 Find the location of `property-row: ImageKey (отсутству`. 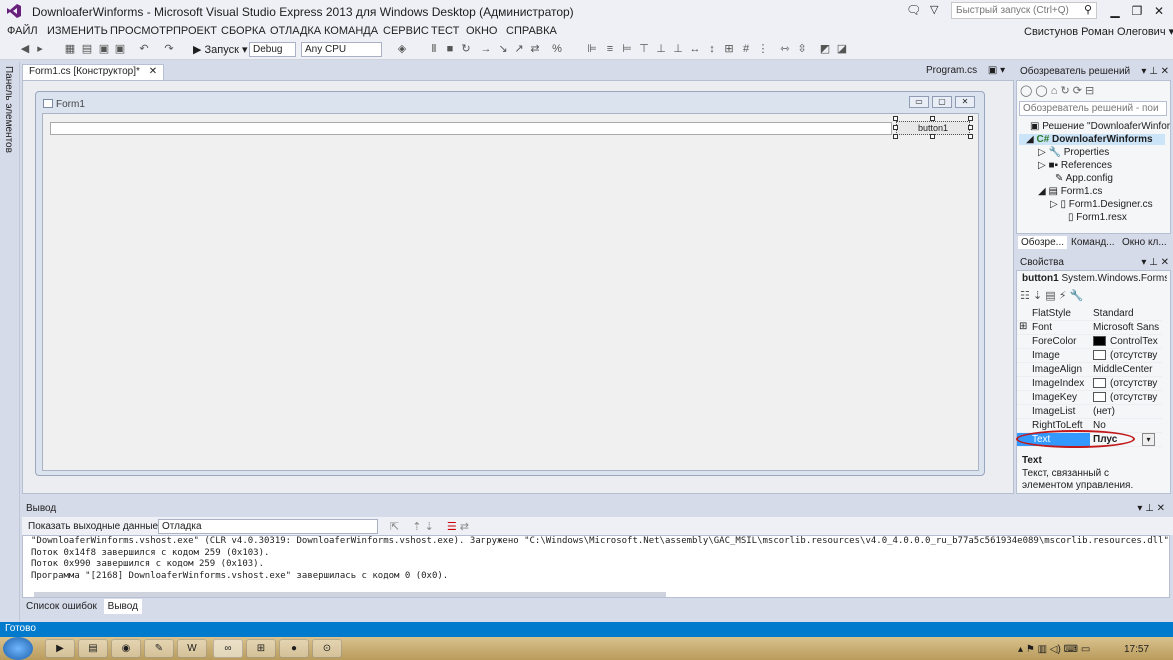

property-row: ImageKey (отсутству is located at coordinates (1089, 398).